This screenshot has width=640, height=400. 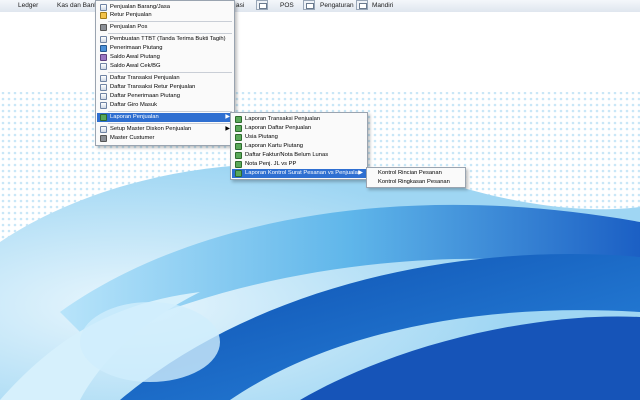 I want to click on menu-item-daftar-penerimaan-piutang: Daftar Penerimaan Piutang, so click(x=165, y=96).